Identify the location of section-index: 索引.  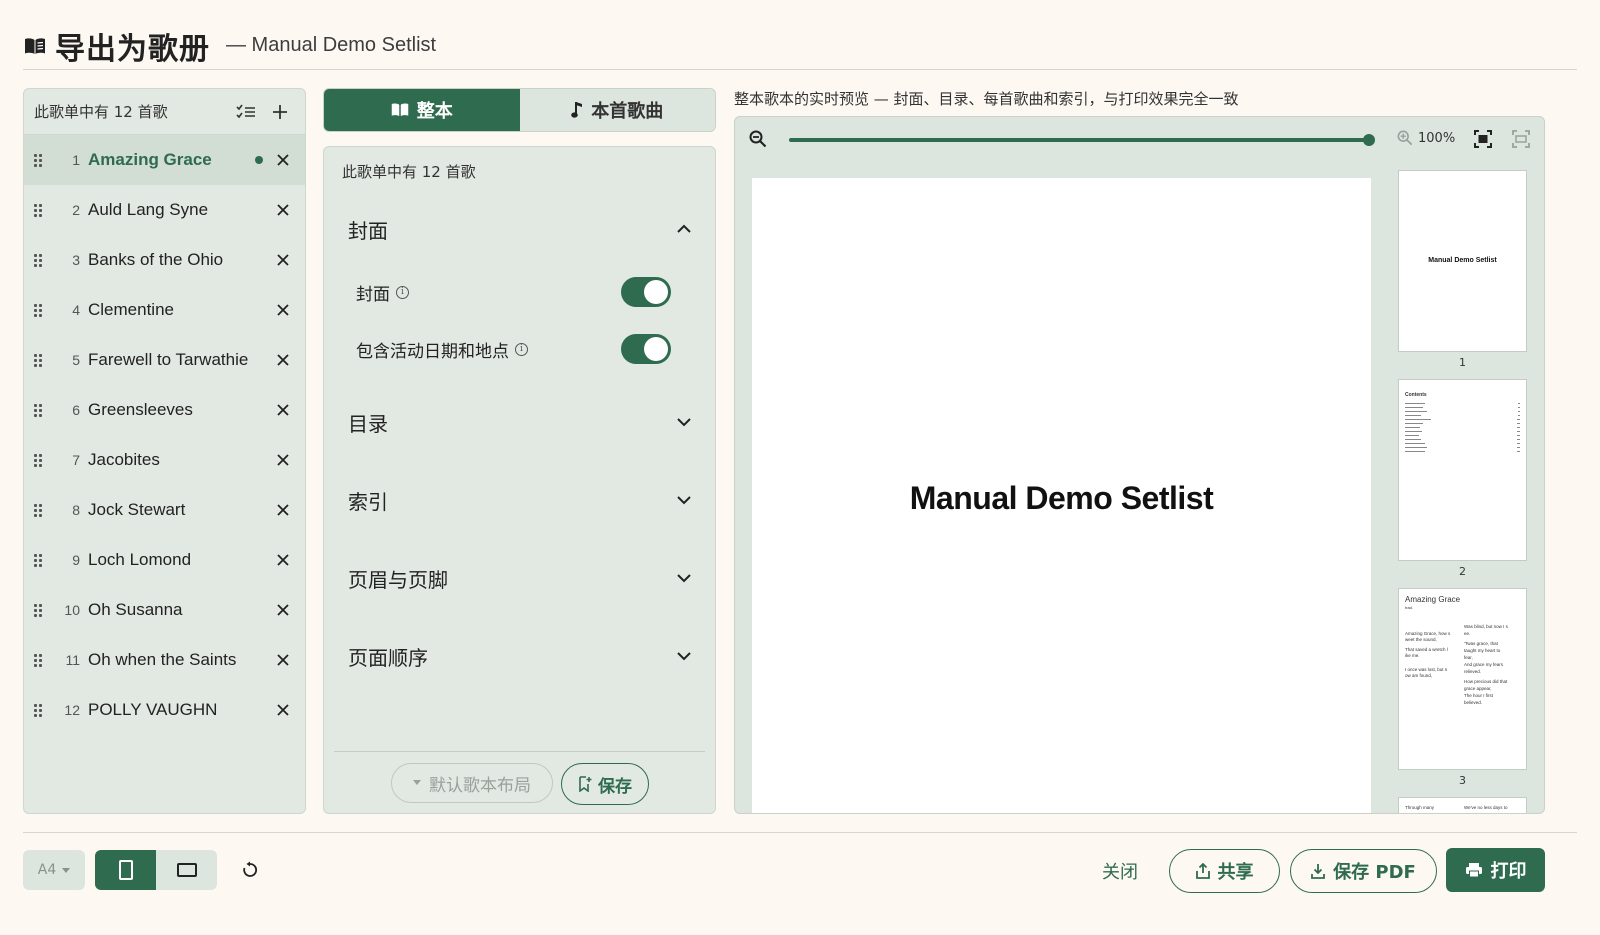
(519, 500).